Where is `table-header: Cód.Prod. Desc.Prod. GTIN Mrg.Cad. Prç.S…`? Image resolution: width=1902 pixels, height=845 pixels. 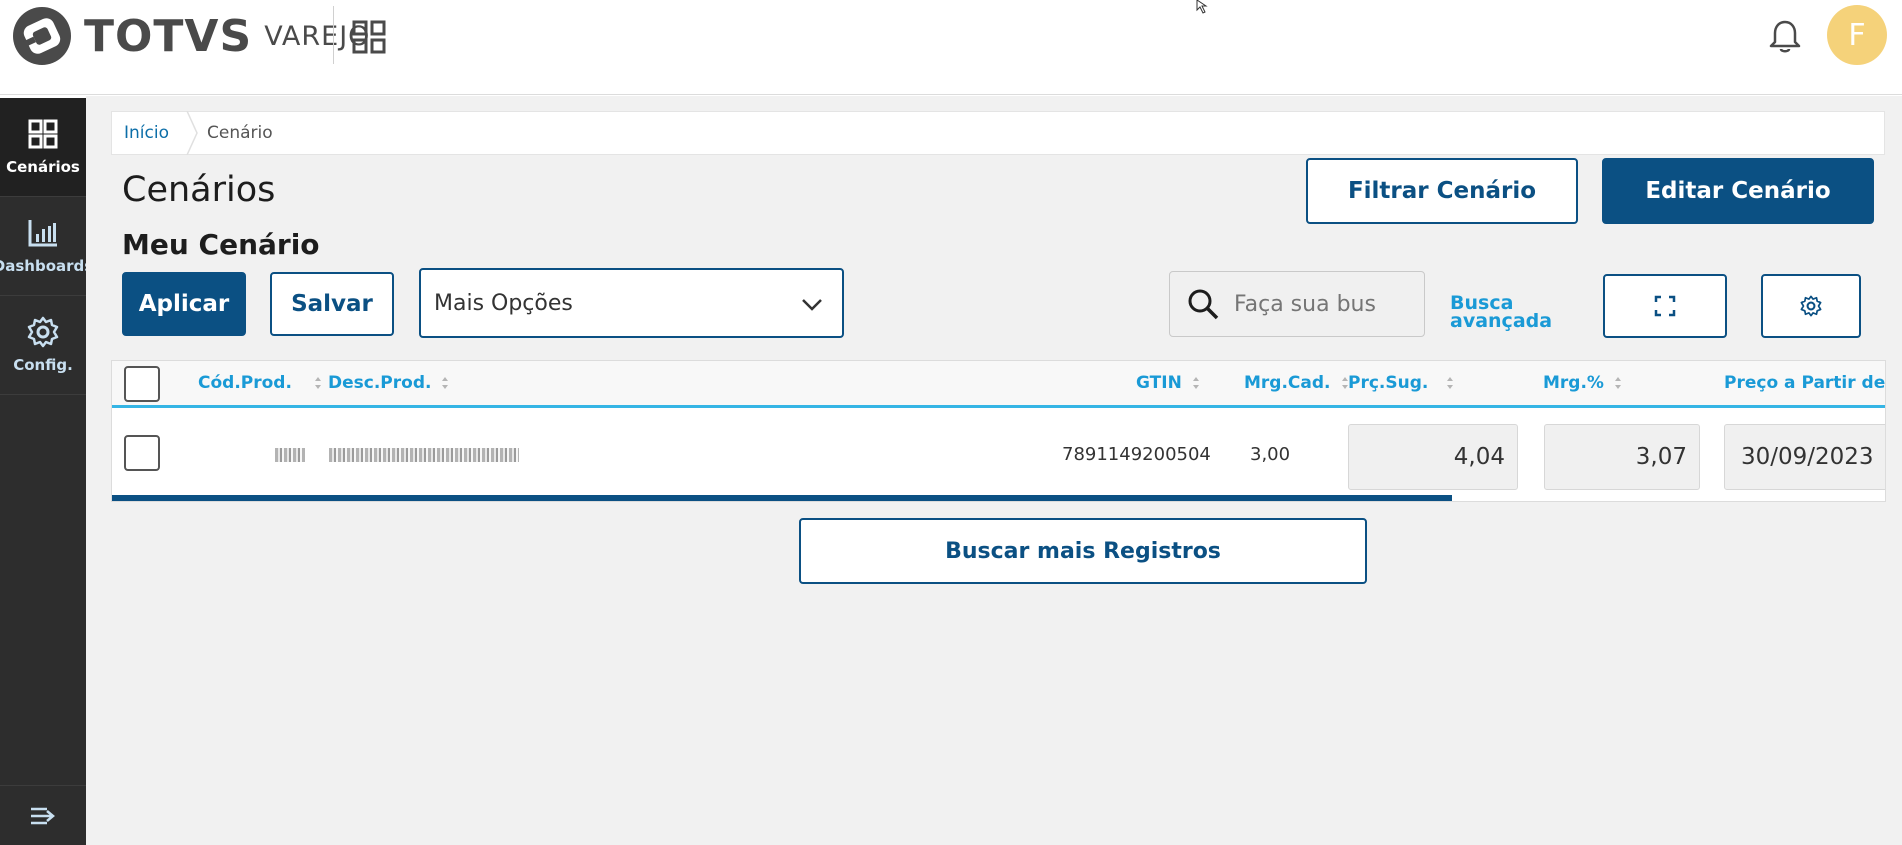
table-header: Cód.Prod. Desc.Prod. GTIN Mrg.Cad. Prç.S… is located at coordinates (998, 384).